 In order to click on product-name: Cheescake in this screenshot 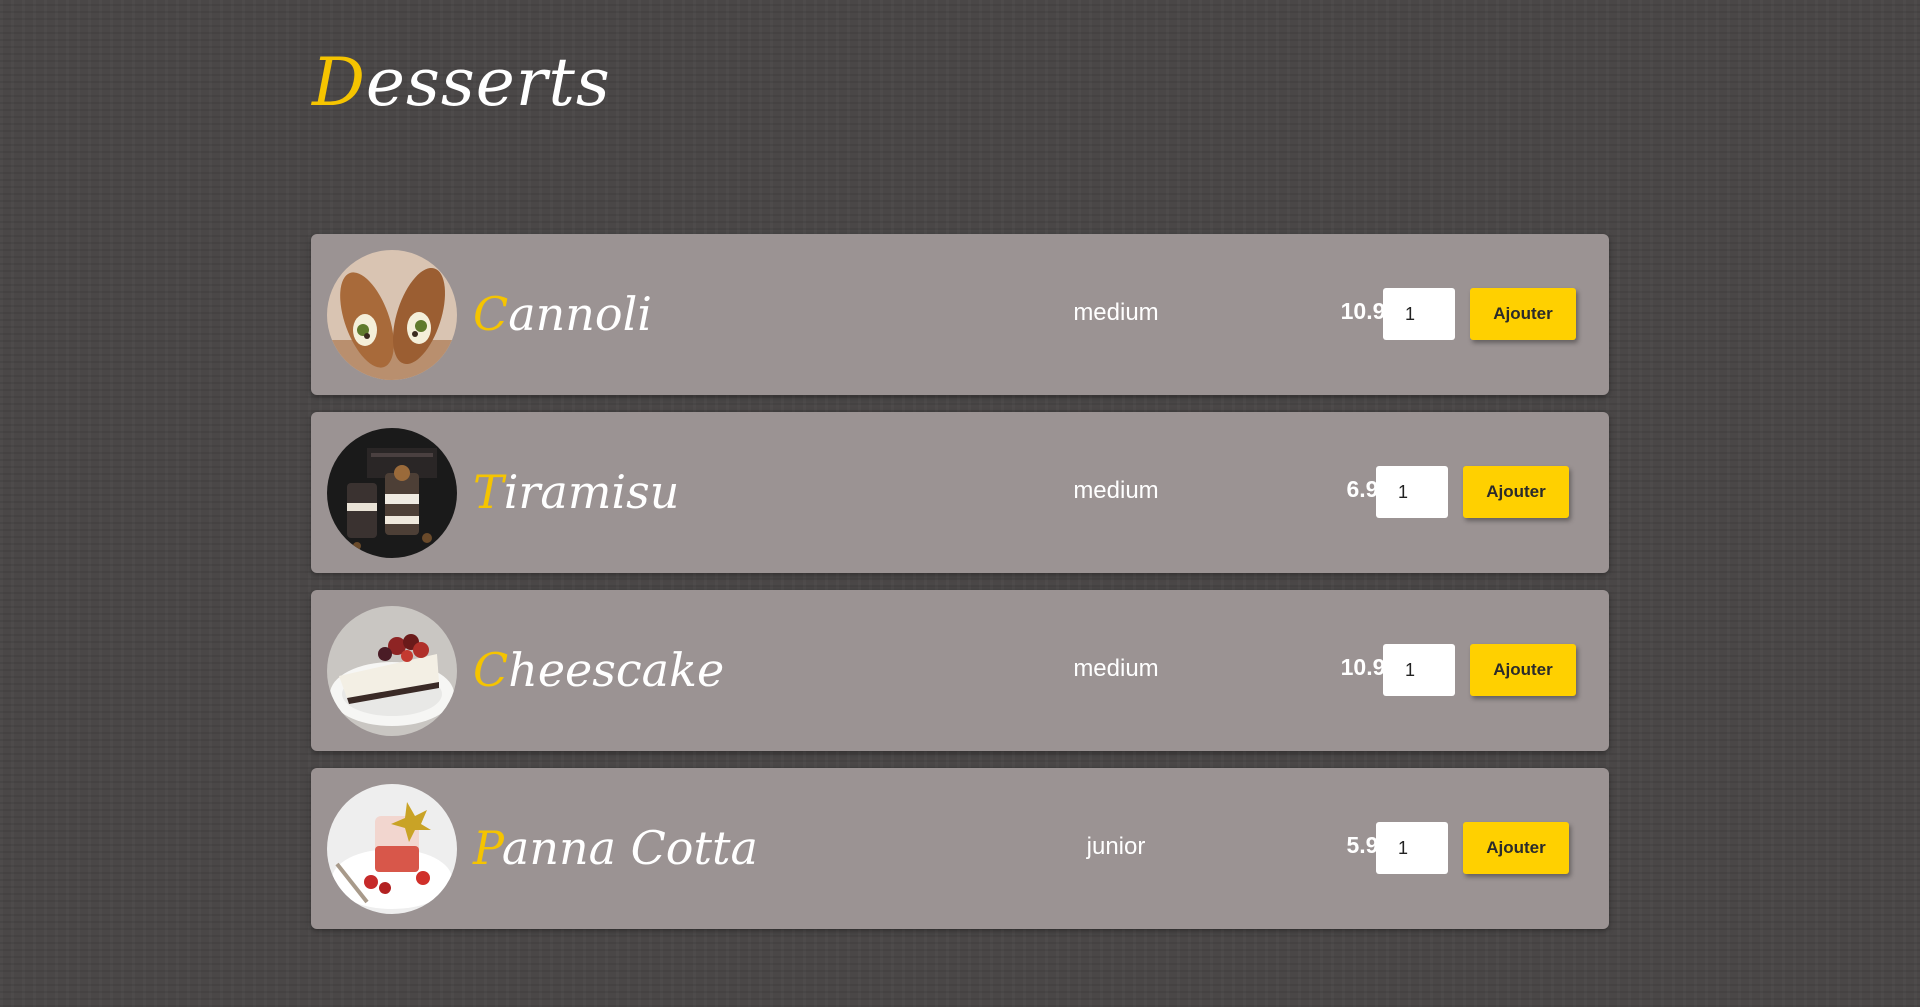, I will do `click(599, 670)`.